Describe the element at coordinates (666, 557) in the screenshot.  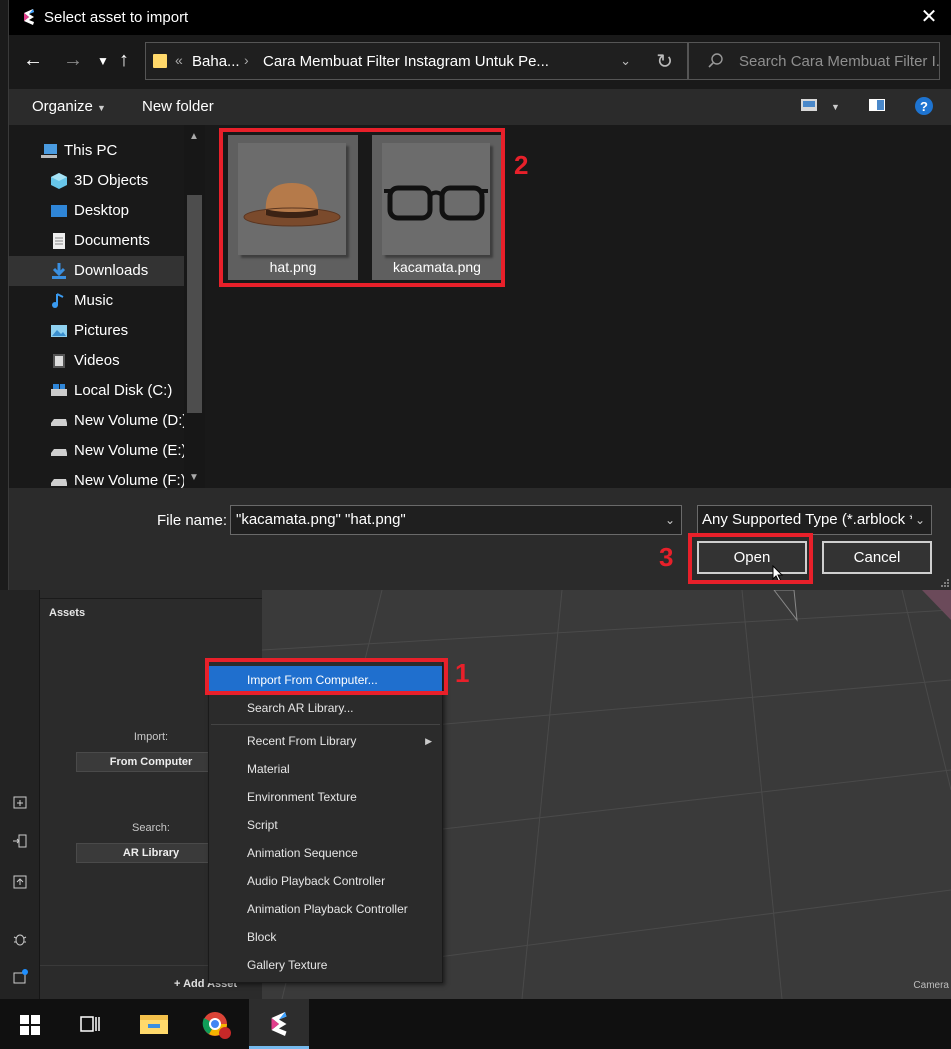
I see `annotation-step-3: 3` at that location.